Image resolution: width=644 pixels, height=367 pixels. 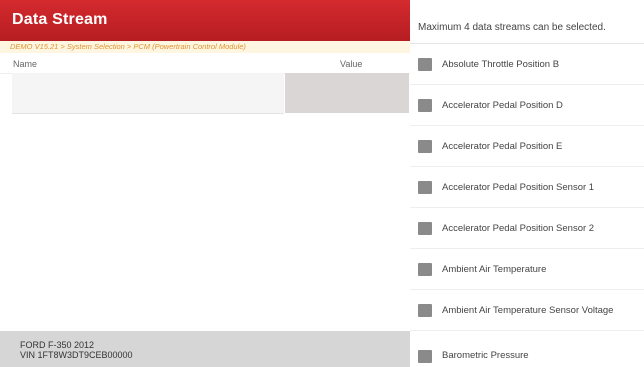 I want to click on option-label: Accelerator Pedal Position E, so click(x=502, y=146).